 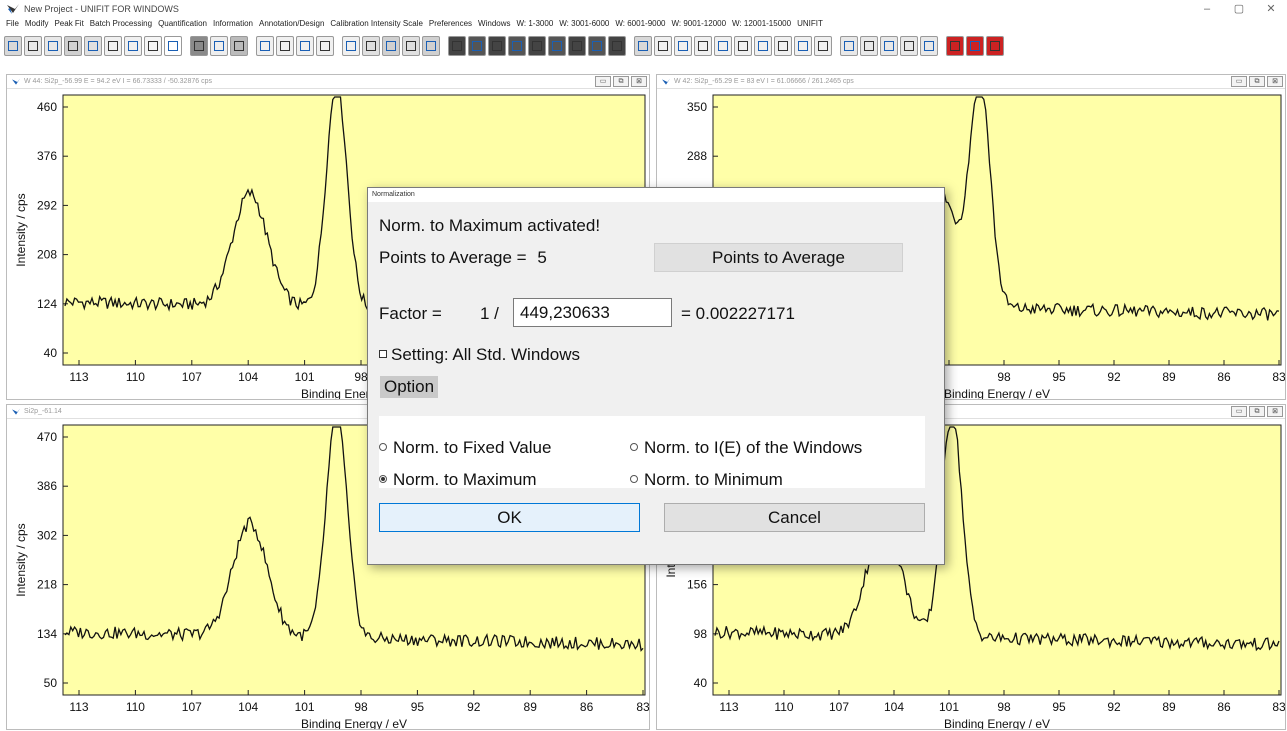 What do you see at coordinates (479, 355) in the screenshot?
I see `setting-all-std-windows-checkbox: Setting: All Std. Windows` at bounding box center [479, 355].